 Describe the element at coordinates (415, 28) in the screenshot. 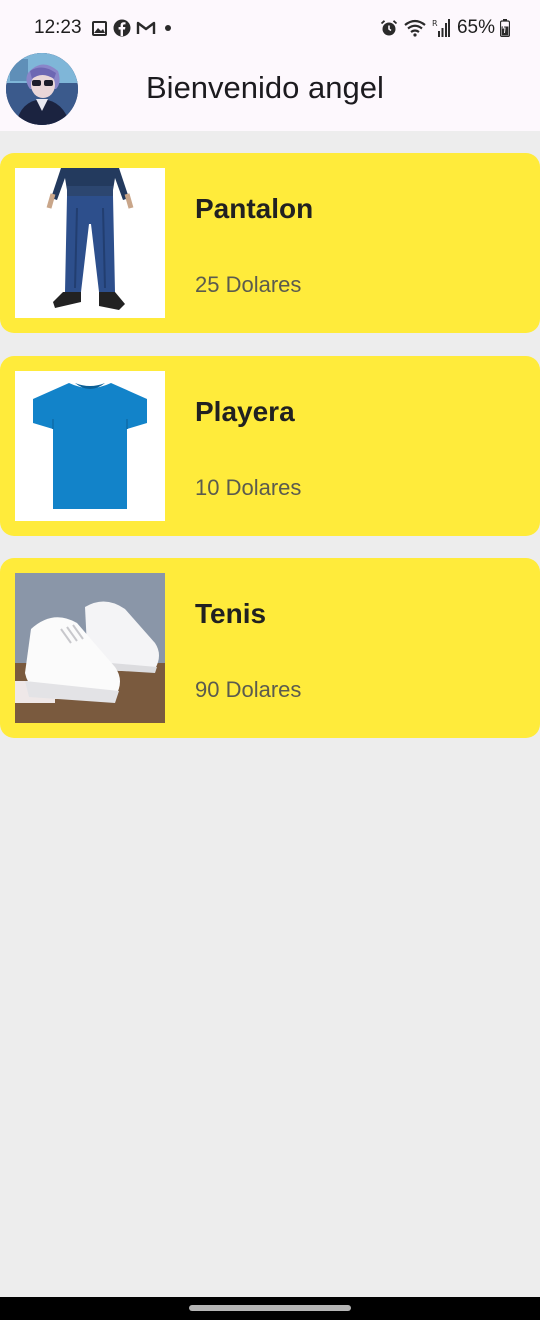

I see `wifi-icon` at that location.